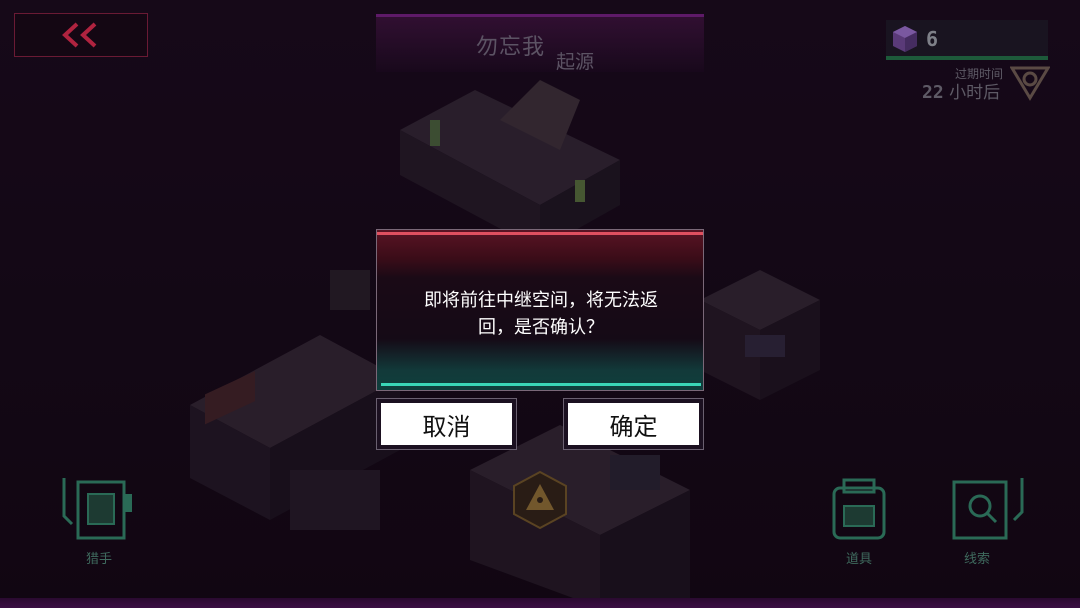 This screenshot has height=608, width=1080. I want to click on items-tool-label: 道具, so click(859, 559).